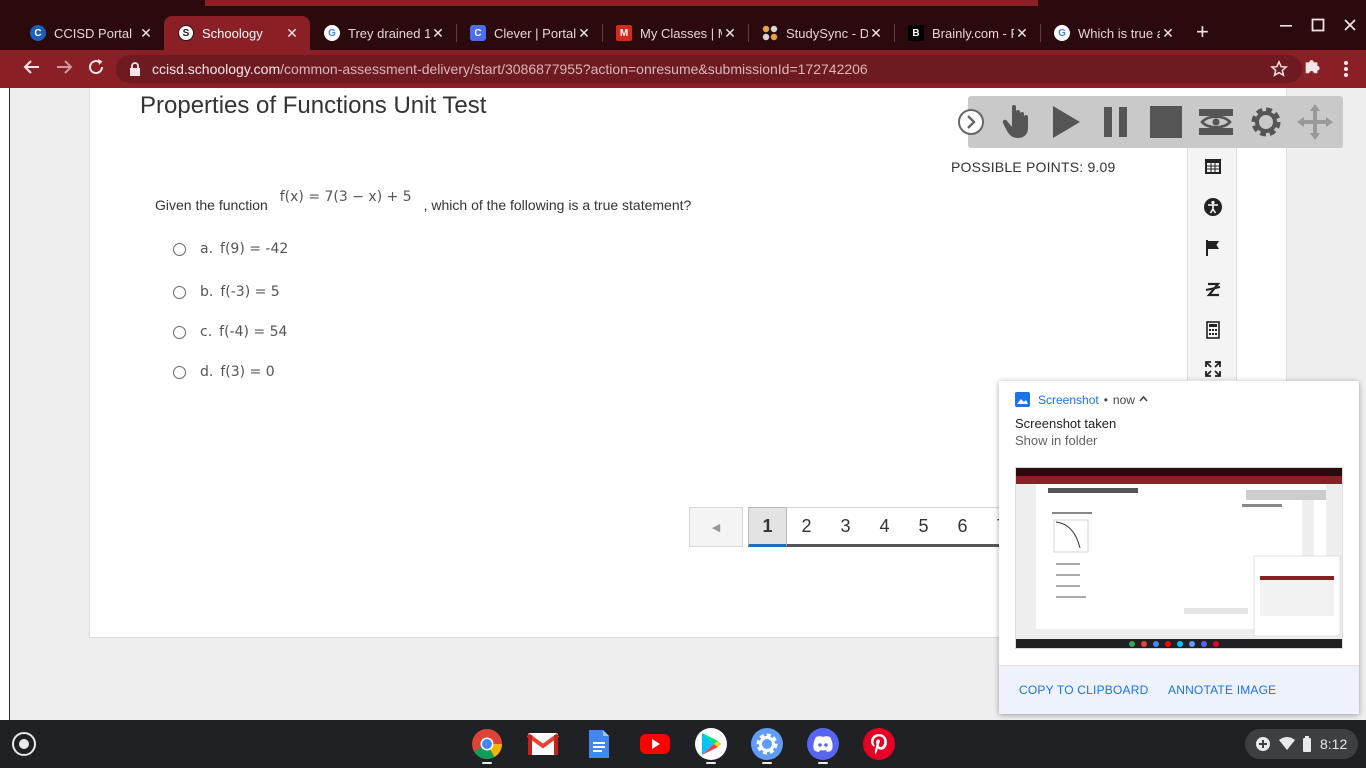 The width and height of the screenshot is (1366, 768). Describe the element at coordinates (1083, 690) in the screenshot. I see `copy-to-clipboard-button: COPY TO CLIPBOARD` at that location.